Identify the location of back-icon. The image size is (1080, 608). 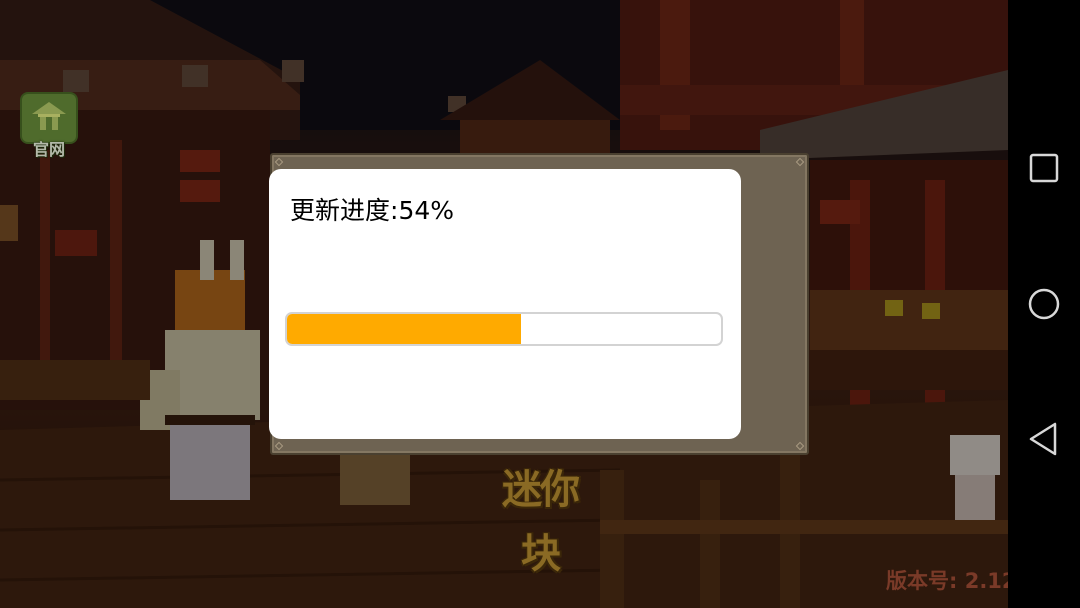
(1043, 439).